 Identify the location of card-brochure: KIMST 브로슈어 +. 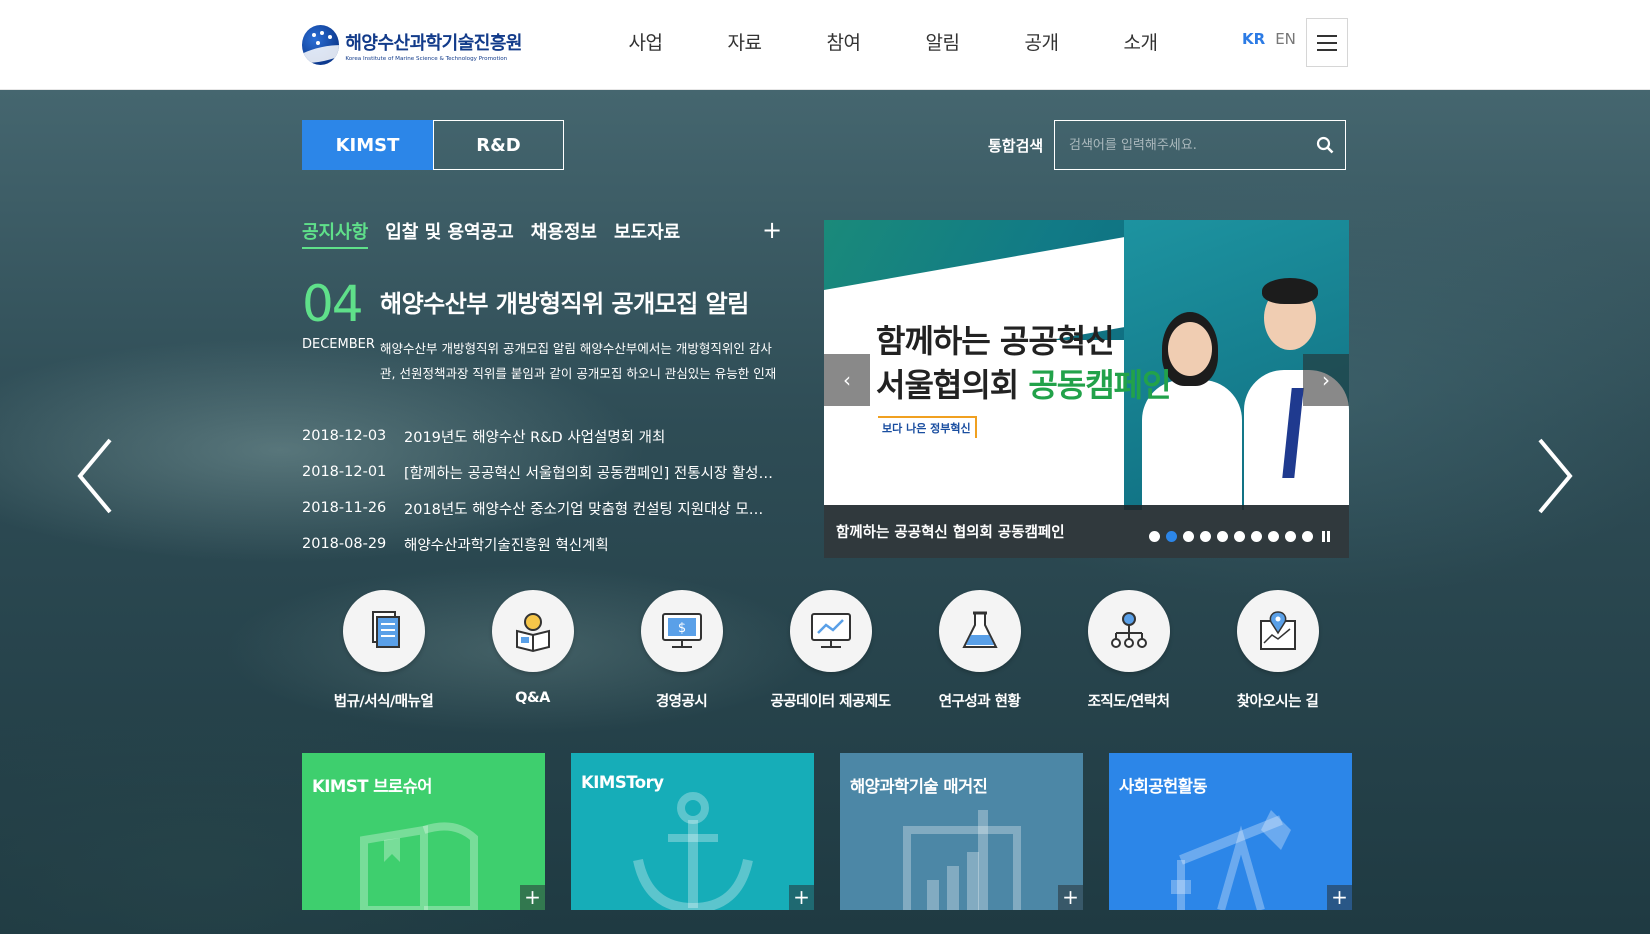
(423, 831).